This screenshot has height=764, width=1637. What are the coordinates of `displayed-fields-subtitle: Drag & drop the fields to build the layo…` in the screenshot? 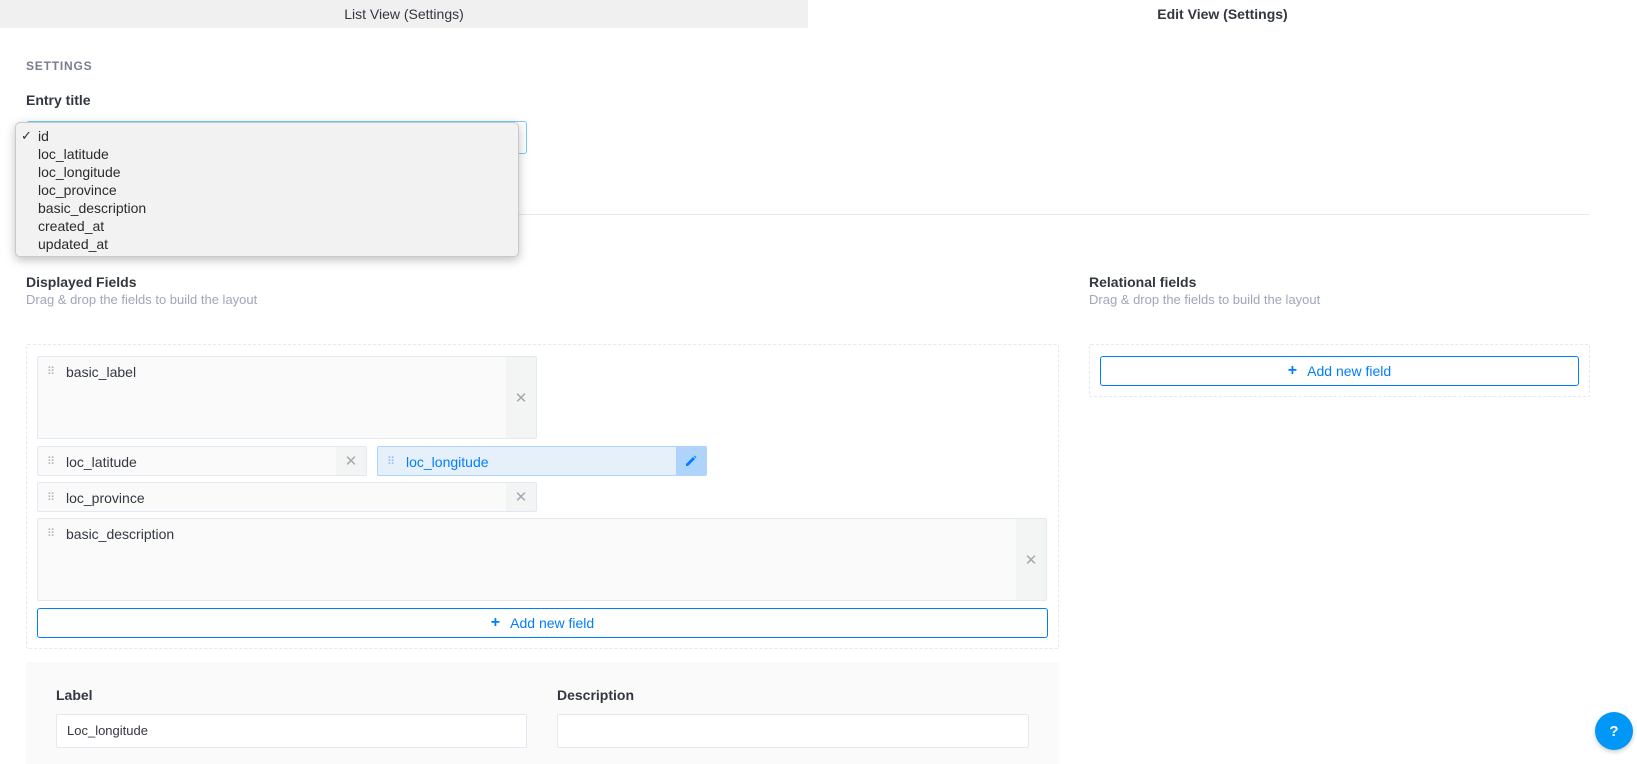 It's located at (142, 299).